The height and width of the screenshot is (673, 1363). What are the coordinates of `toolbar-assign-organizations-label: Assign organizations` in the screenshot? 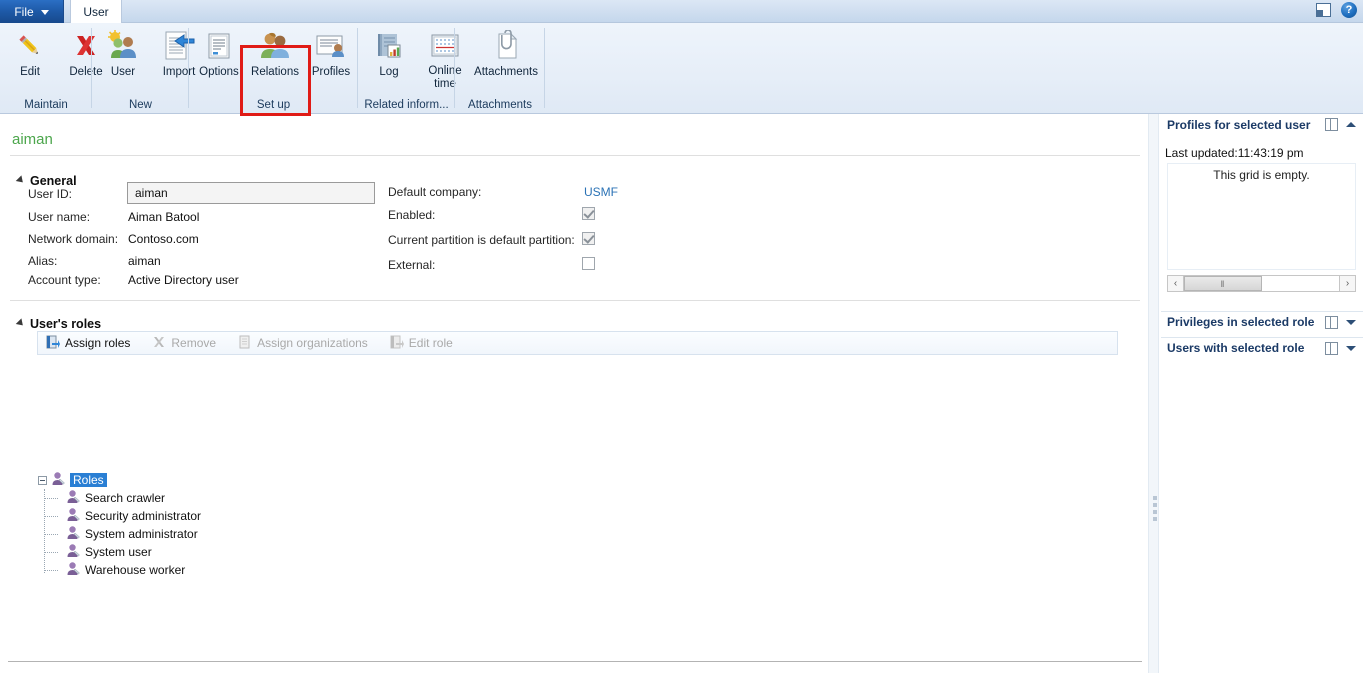 It's located at (312, 343).